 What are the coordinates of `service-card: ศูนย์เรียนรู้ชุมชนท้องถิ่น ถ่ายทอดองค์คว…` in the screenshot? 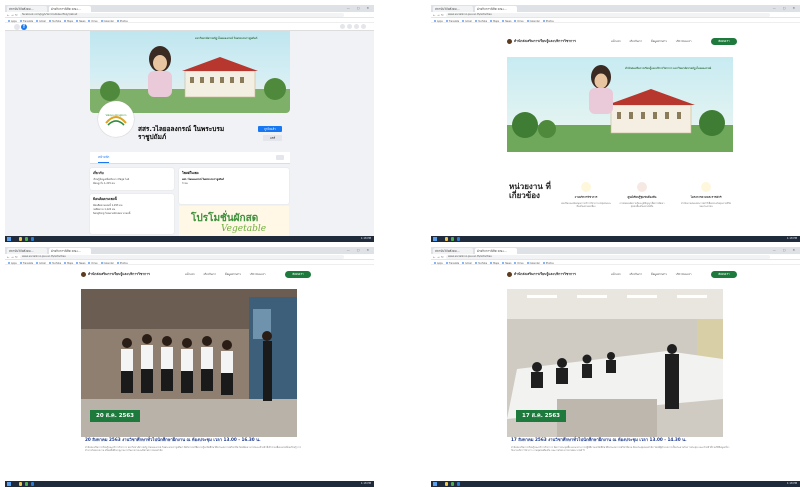 It's located at (642, 195).